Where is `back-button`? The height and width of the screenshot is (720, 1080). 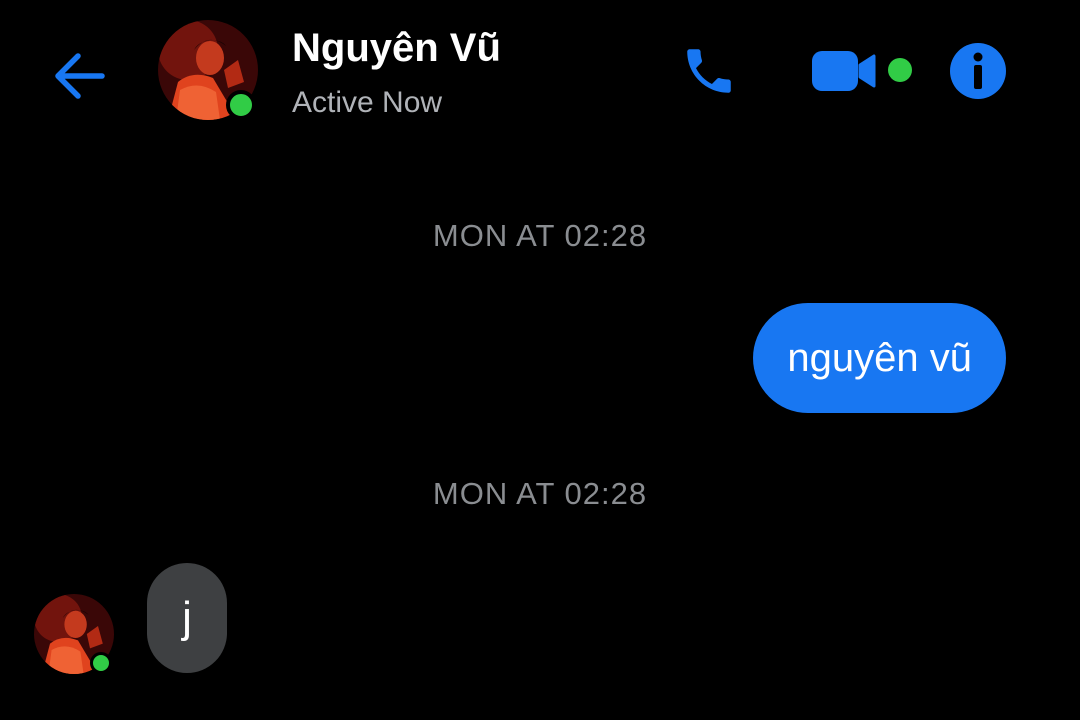
back-button is located at coordinates (79, 76).